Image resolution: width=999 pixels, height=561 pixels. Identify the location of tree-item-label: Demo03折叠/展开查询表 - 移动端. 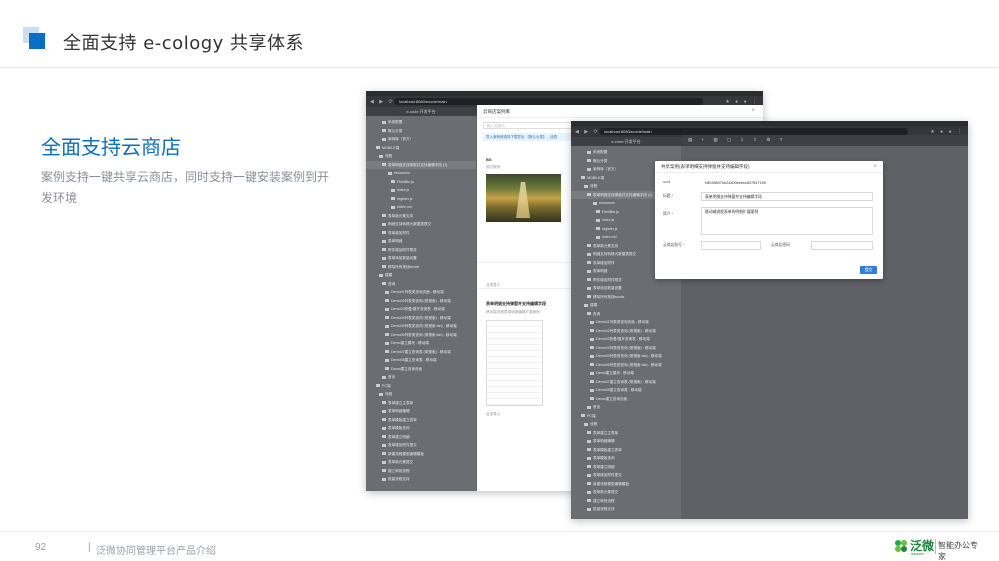
(418, 309).